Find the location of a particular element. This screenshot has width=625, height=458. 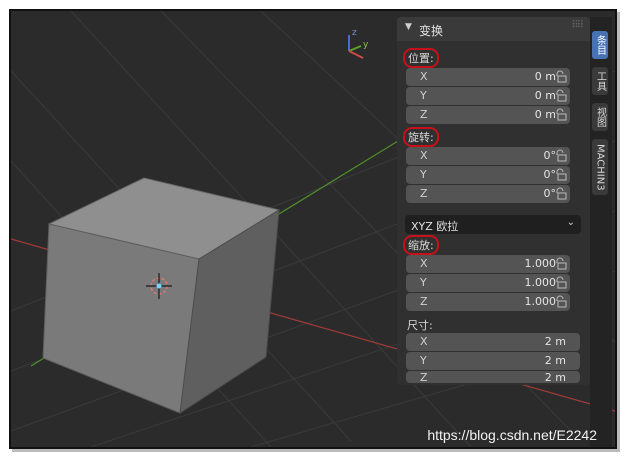

gizmo-y-label: y is located at coordinates (366, 45).